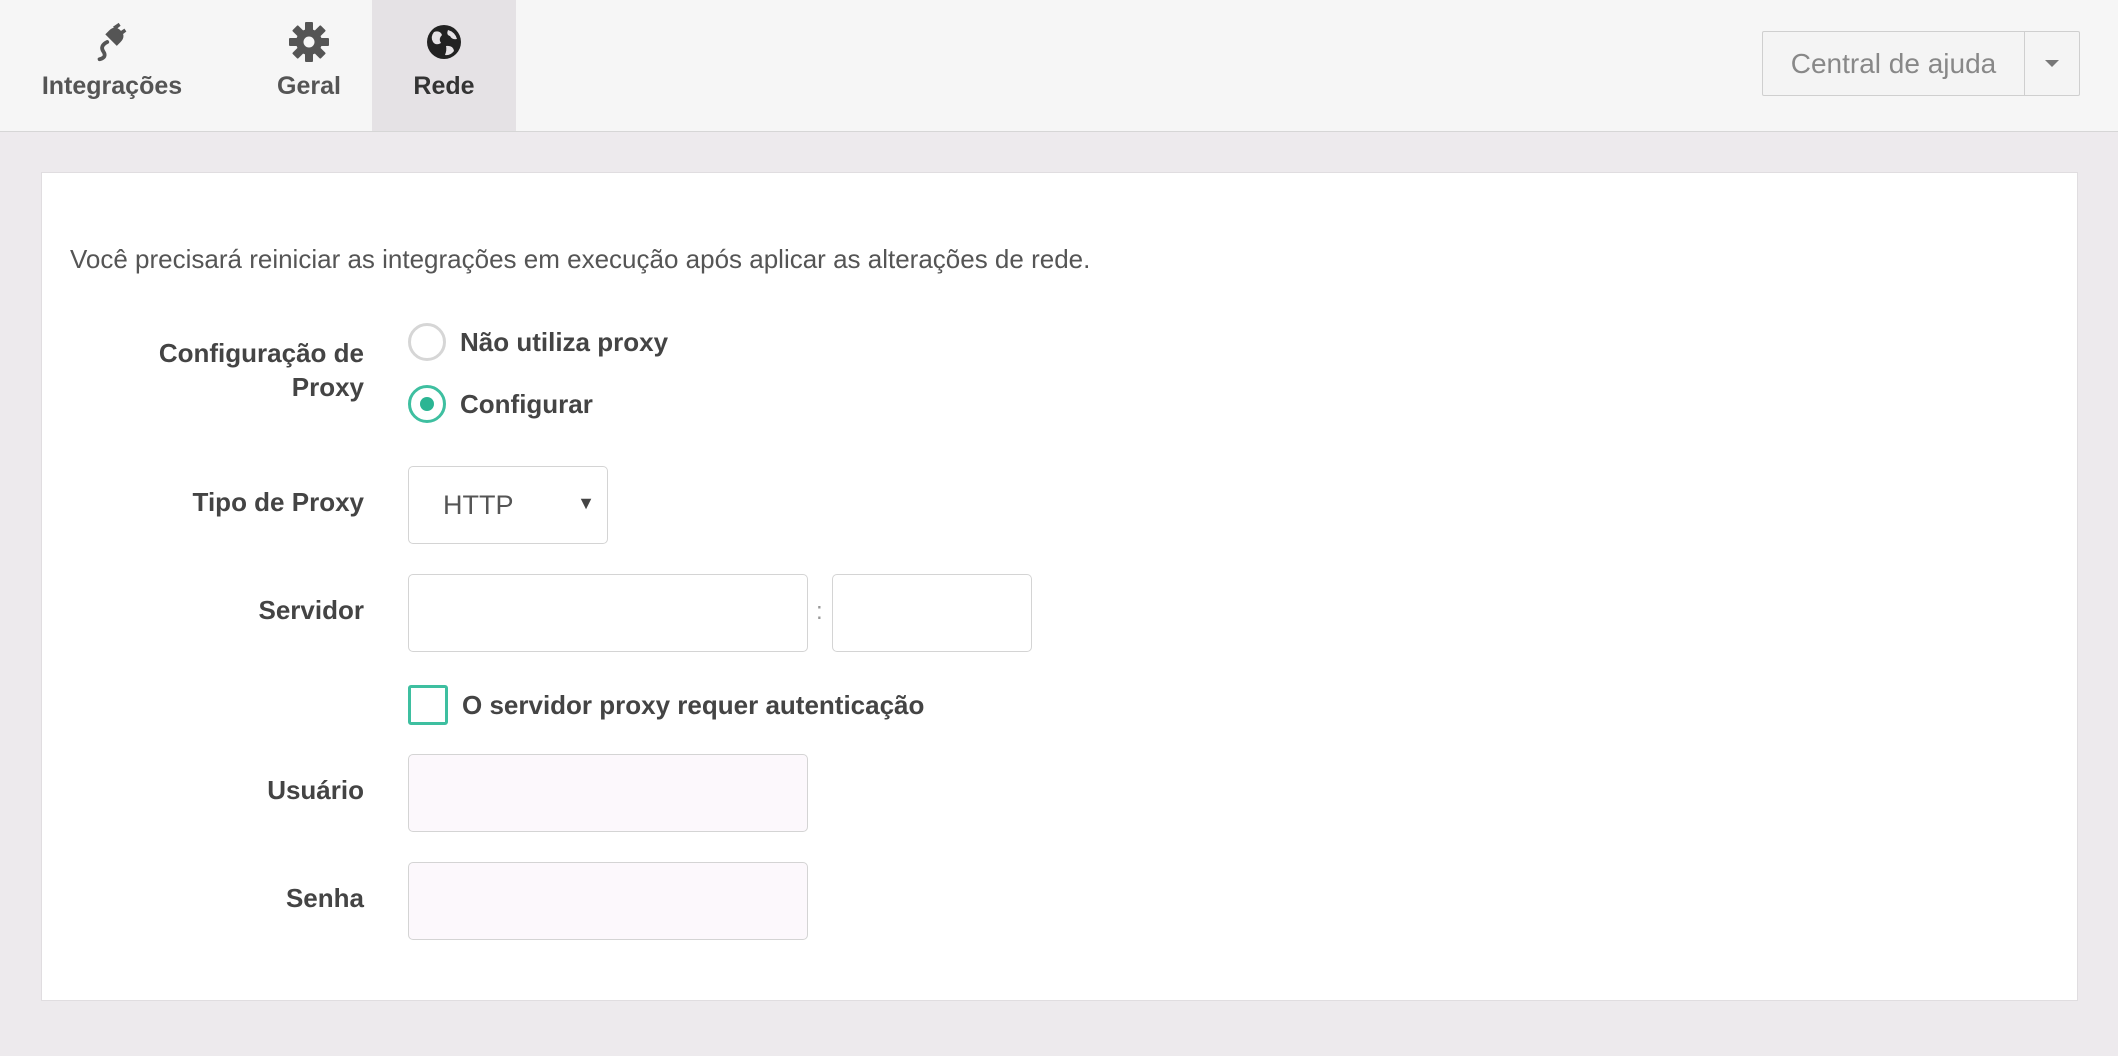  Describe the element at coordinates (112, 86) in the screenshot. I see `tab-label: Integrações` at that location.